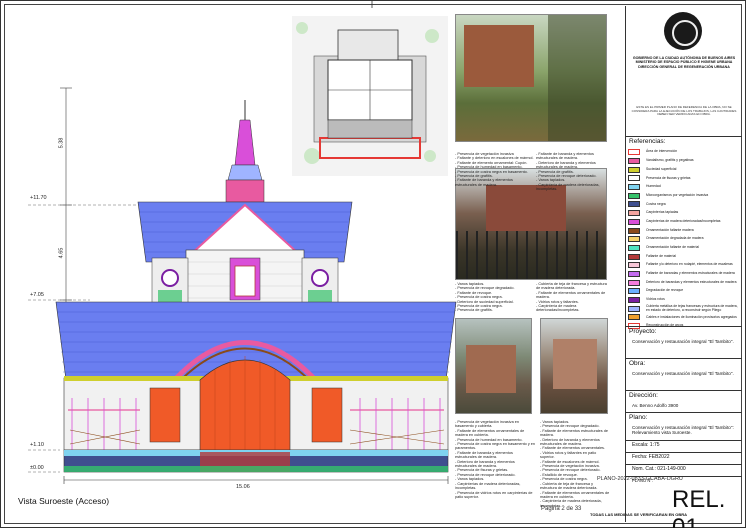 This screenshot has width=746, height=528. What do you see at coordinates (61, 253) in the screenshot?
I see `level-l3: 4.65` at bounding box center [61, 253].